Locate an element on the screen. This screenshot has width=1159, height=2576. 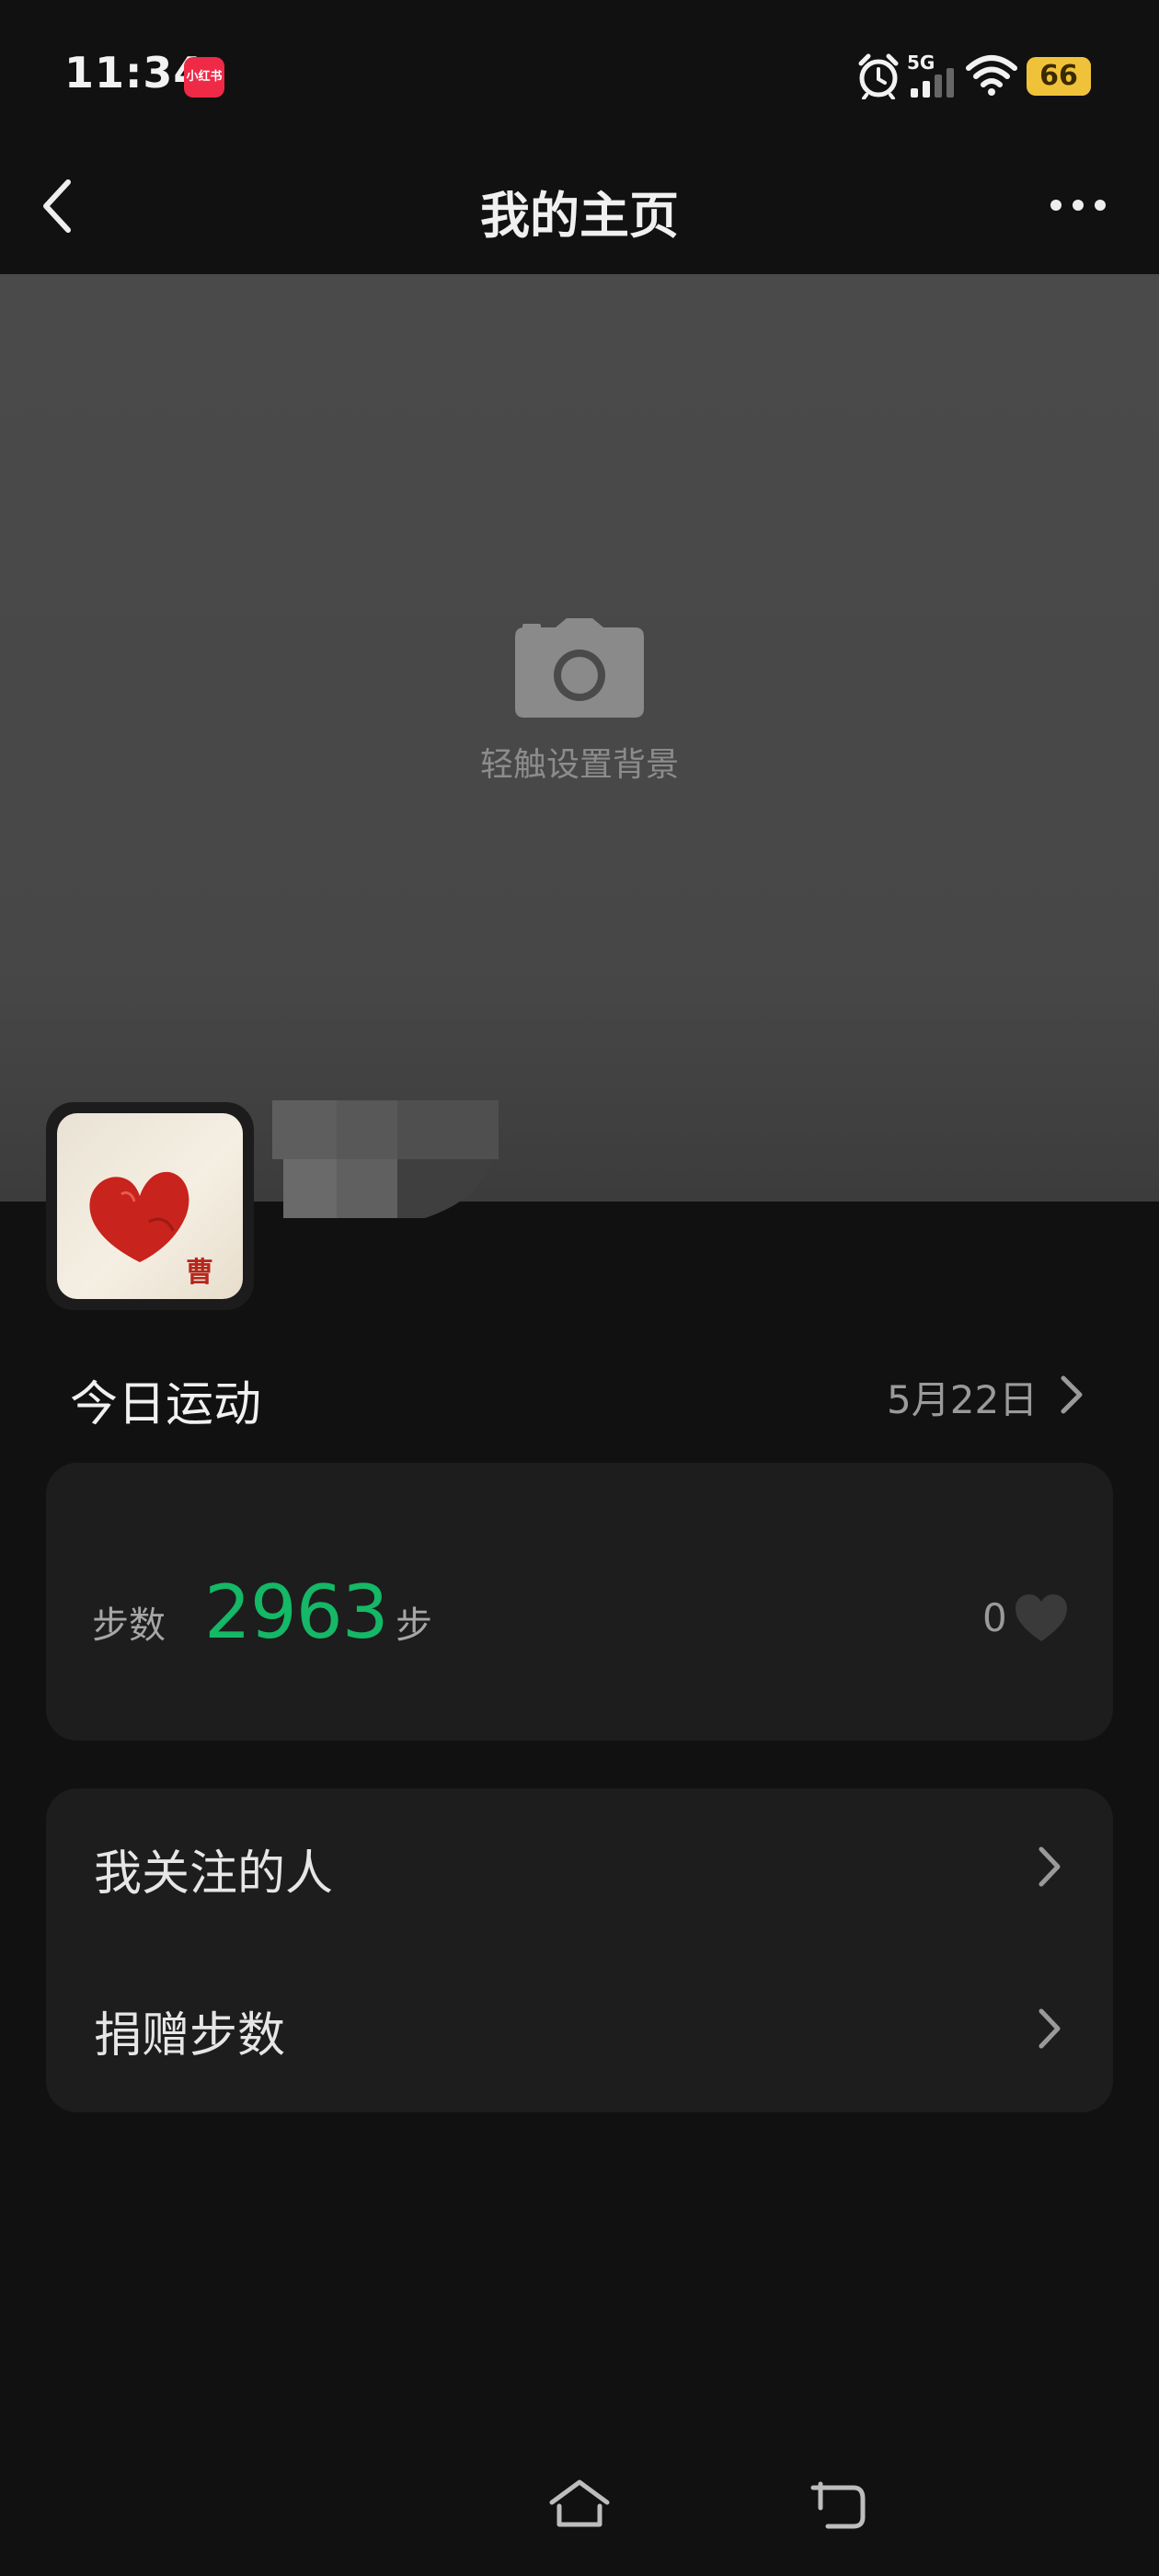
home-icon is located at coordinates (579, 2504).